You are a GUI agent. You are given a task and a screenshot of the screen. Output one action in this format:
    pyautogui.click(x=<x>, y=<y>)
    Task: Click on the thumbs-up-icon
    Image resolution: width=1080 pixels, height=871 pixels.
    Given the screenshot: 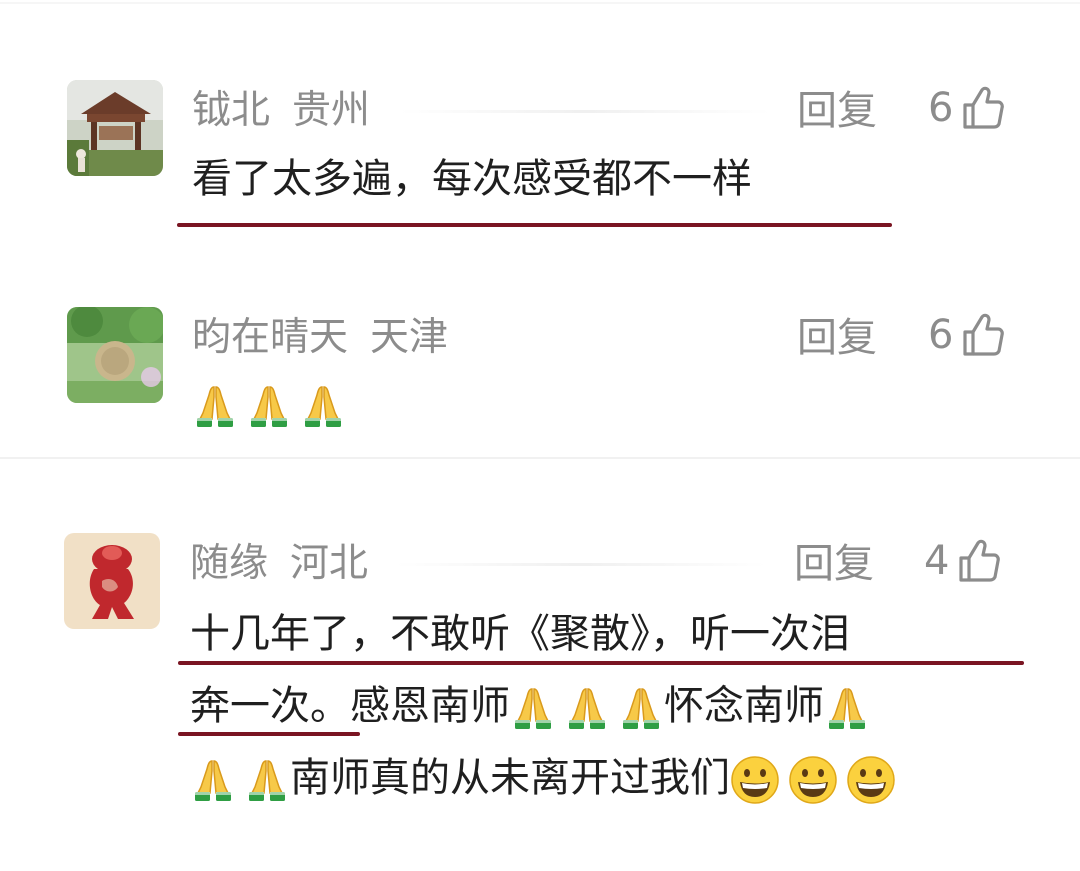 What is the action you would take?
    pyautogui.click(x=979, y=561)
    